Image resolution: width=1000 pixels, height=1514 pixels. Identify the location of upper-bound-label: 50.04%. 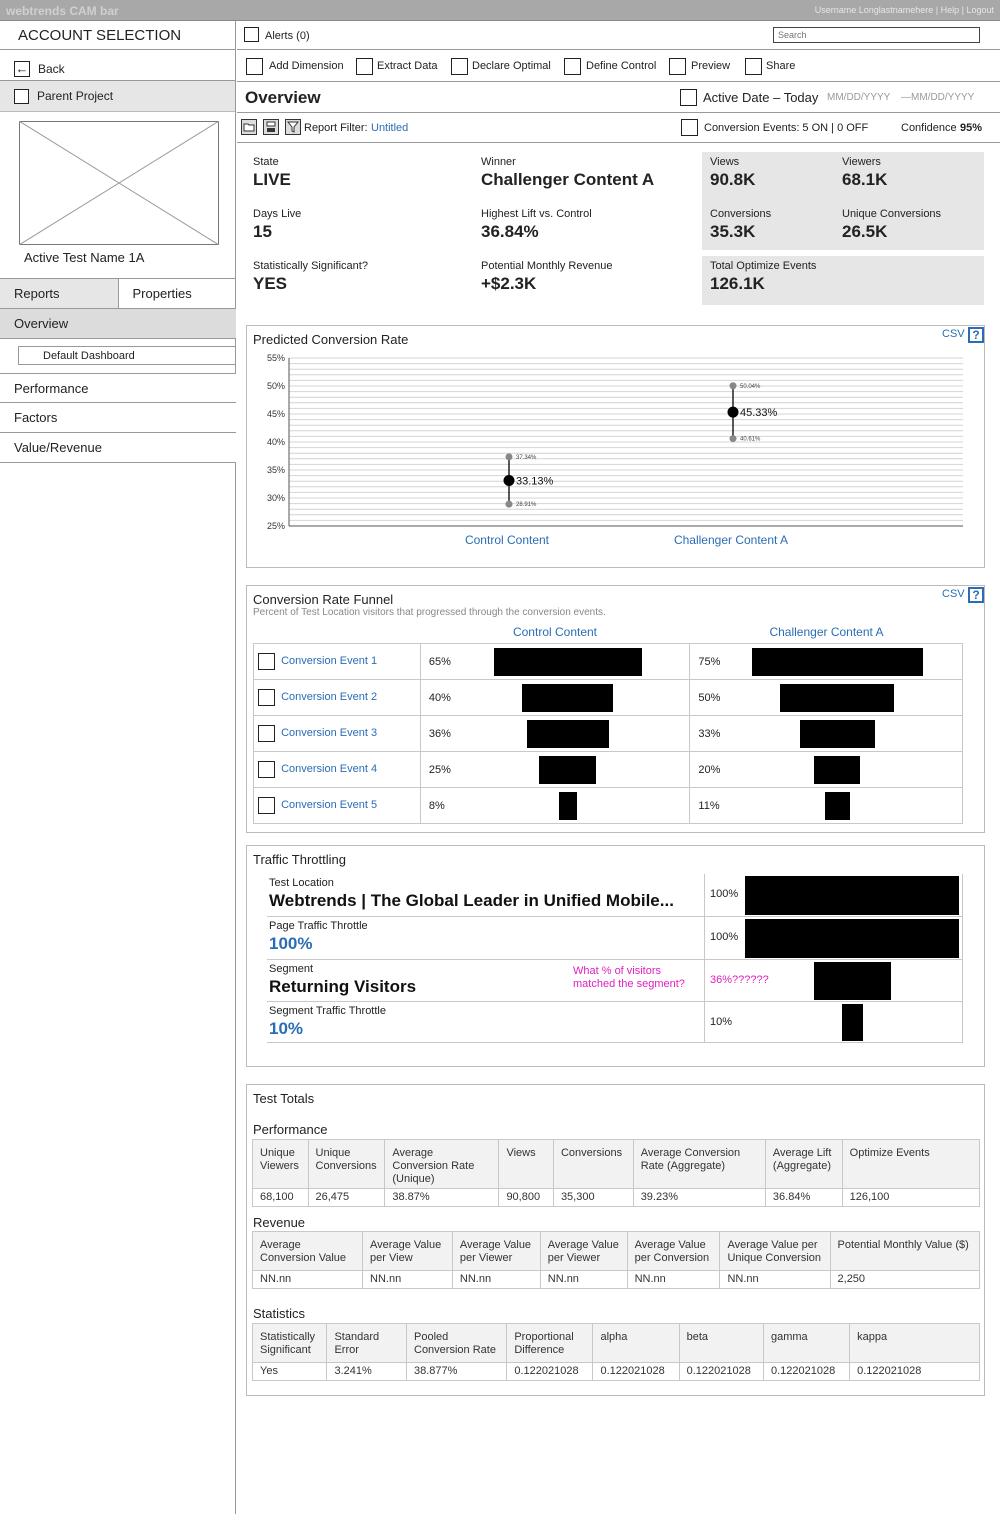
(750, 387).